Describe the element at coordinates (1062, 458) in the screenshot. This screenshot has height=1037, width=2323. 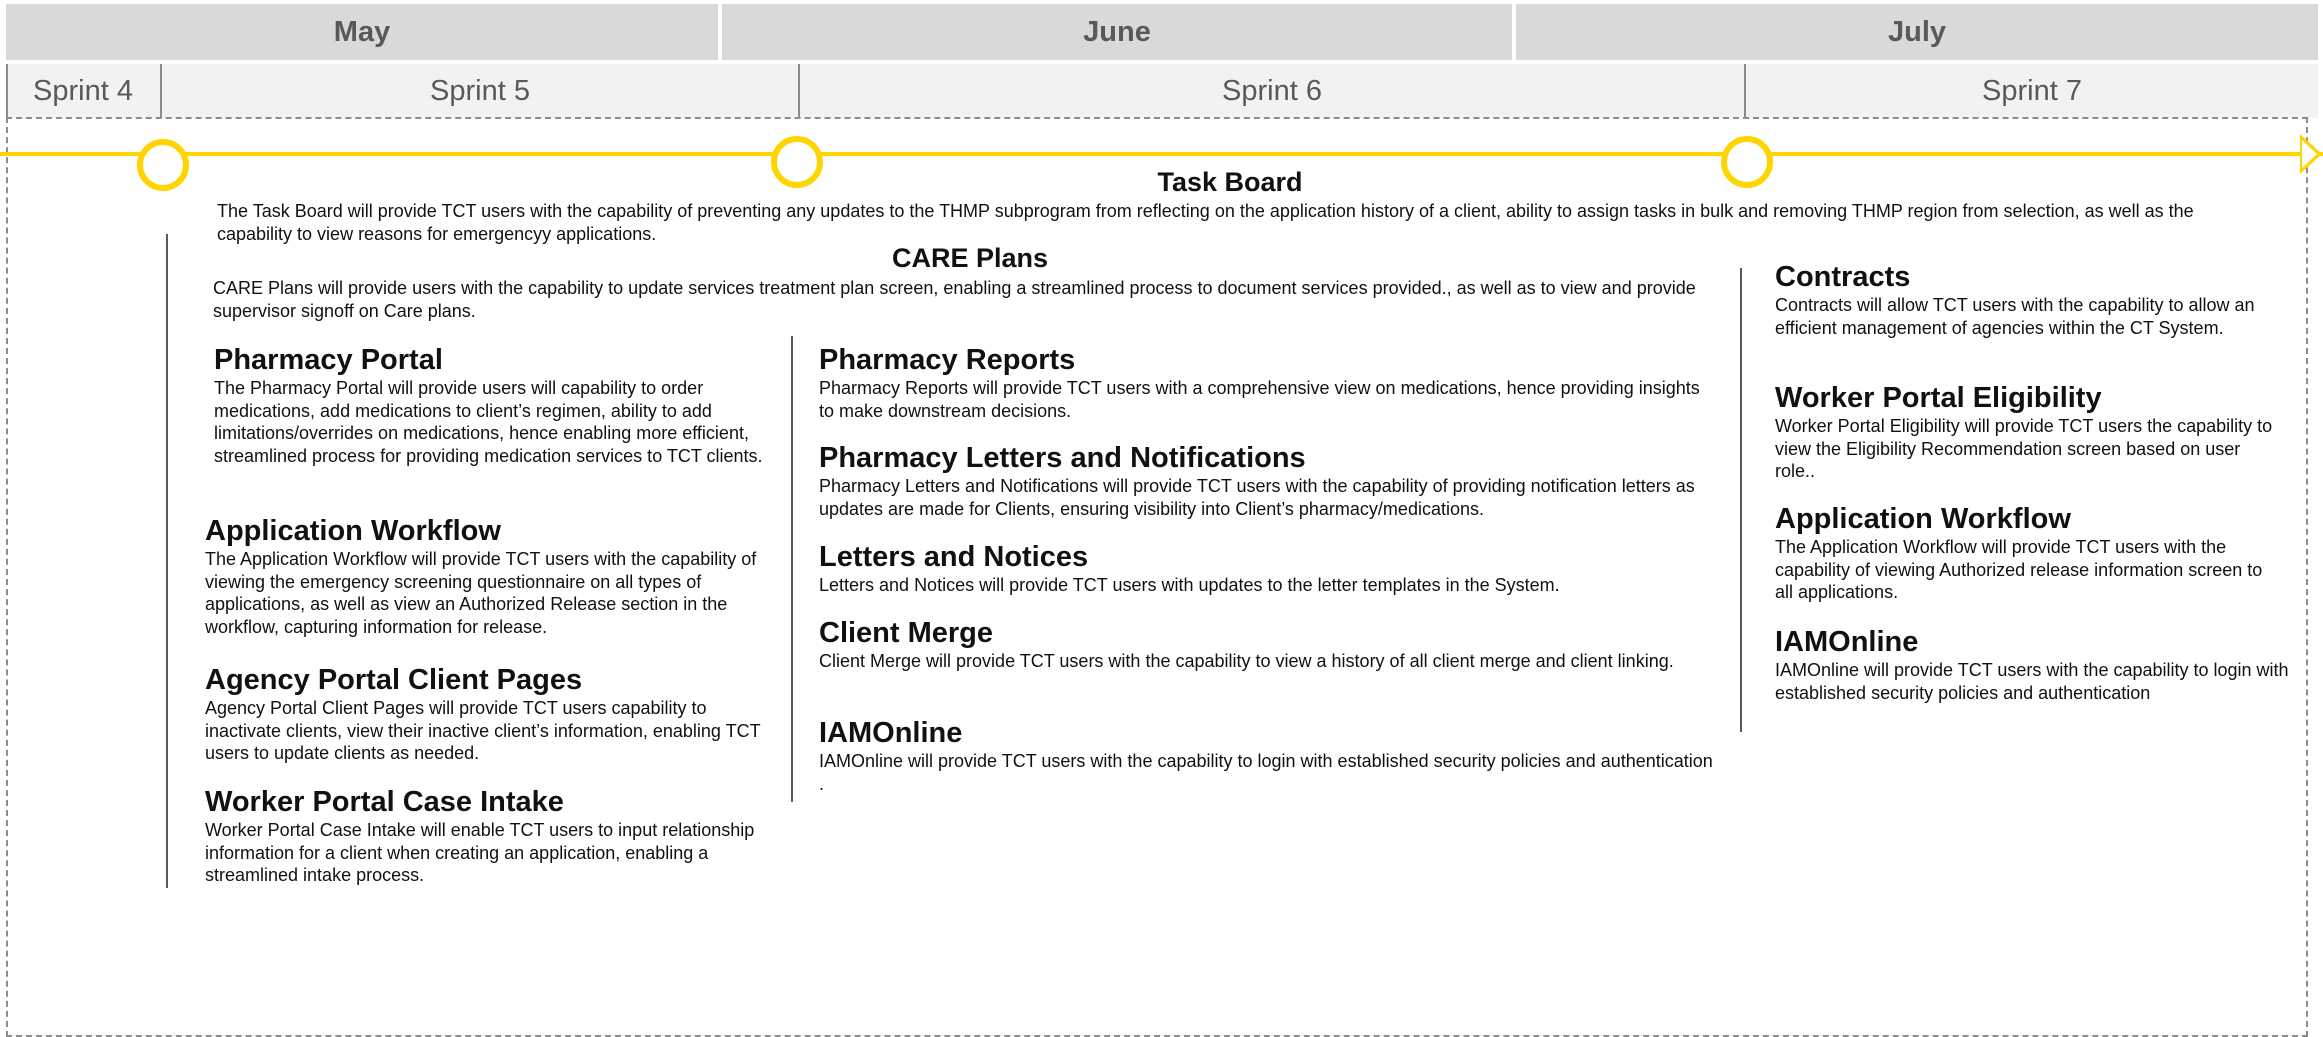
I see `feature-title: Pharmacy Letters and Notifications` at that location.